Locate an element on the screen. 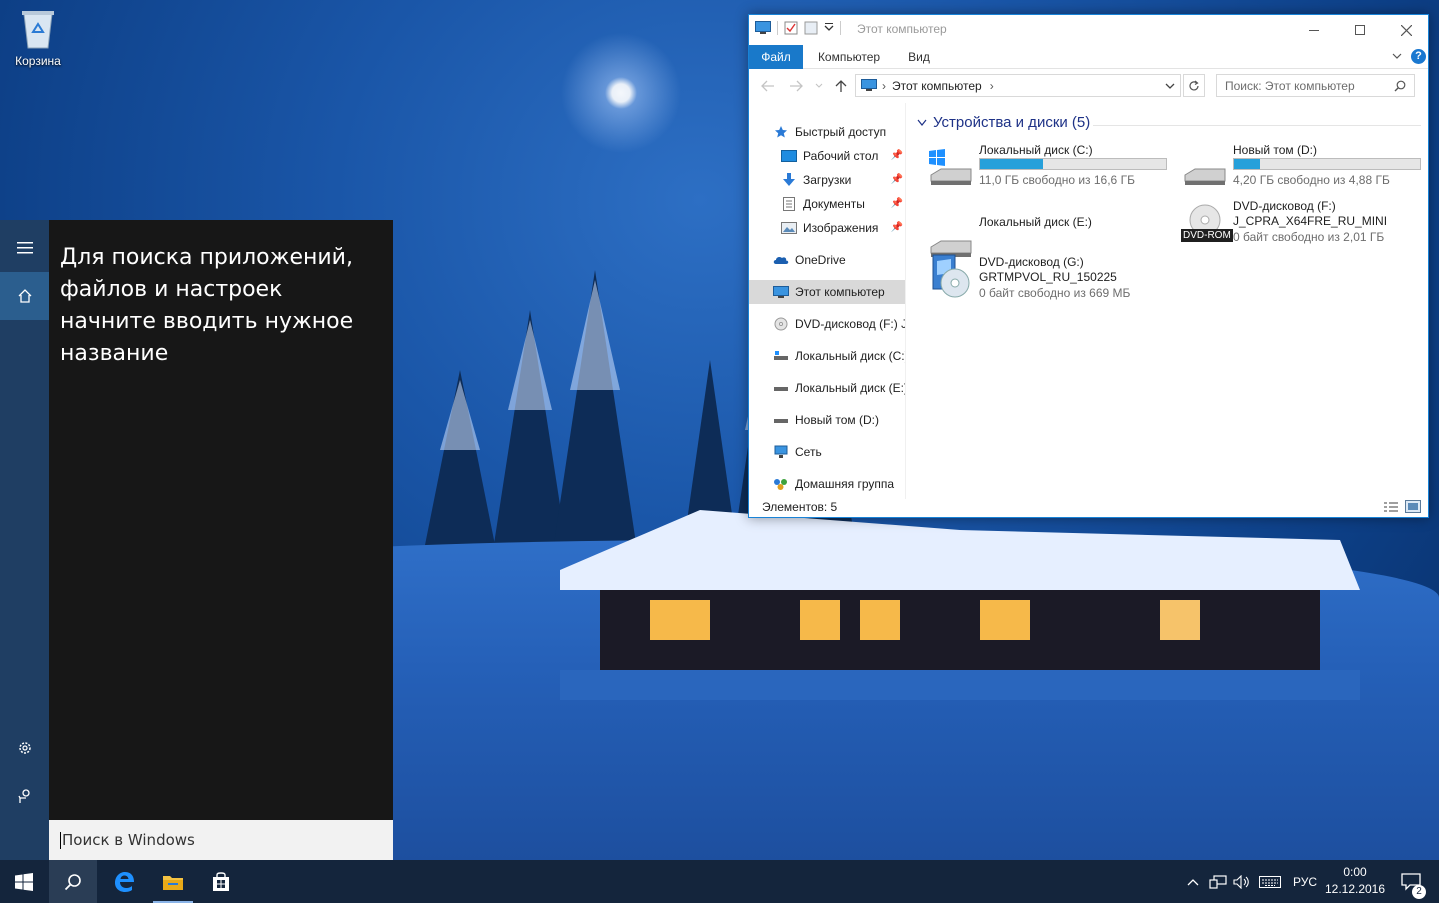  store-icon is located at coordinates (221, 881).